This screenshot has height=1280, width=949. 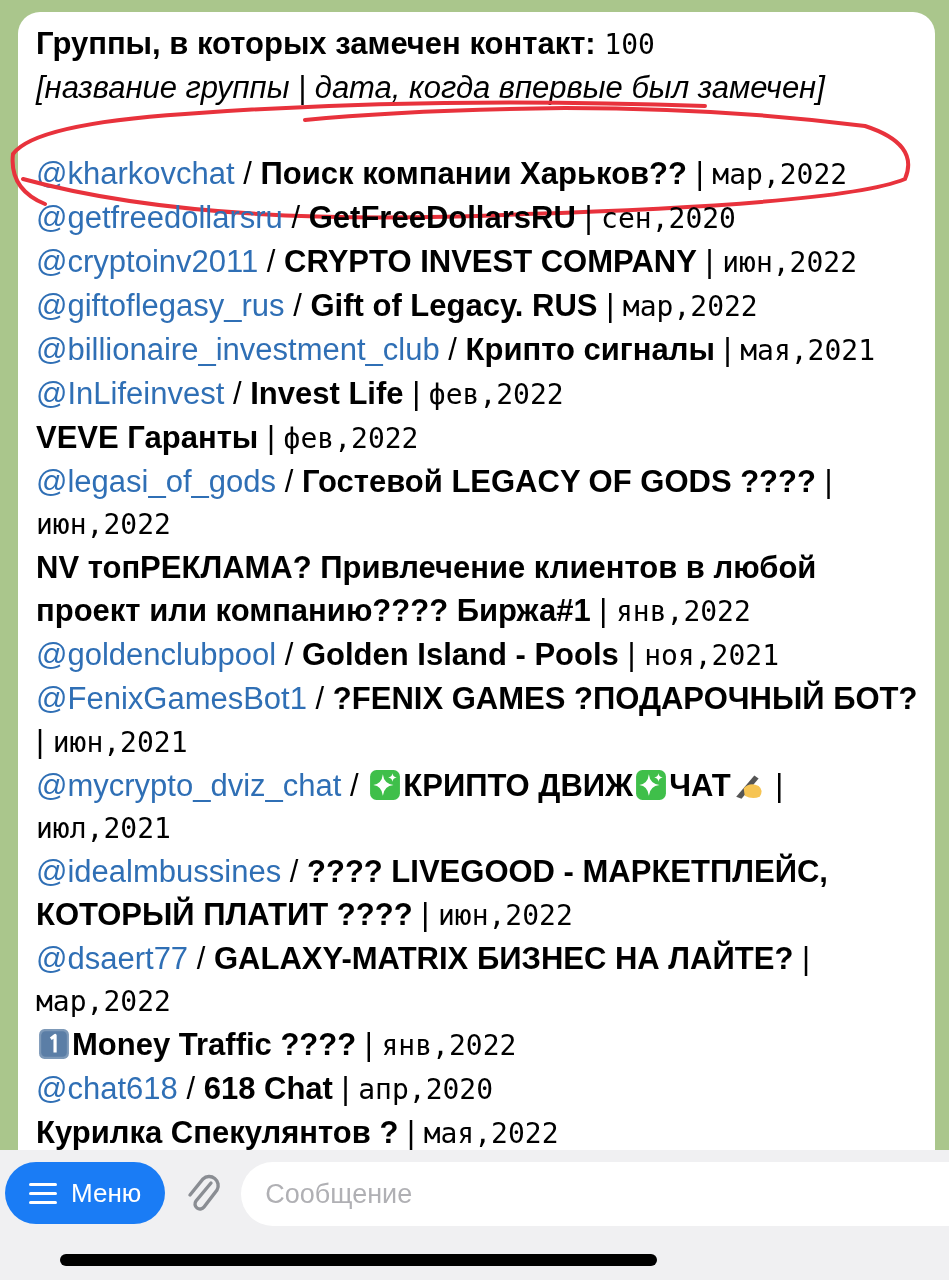 What do you see at coordinates (478, 174) in the screenshot?
I see `group-entry: @kharkovchat / Поиск компании Харьков?? | мар,2022` at bounding box center [478, 174].